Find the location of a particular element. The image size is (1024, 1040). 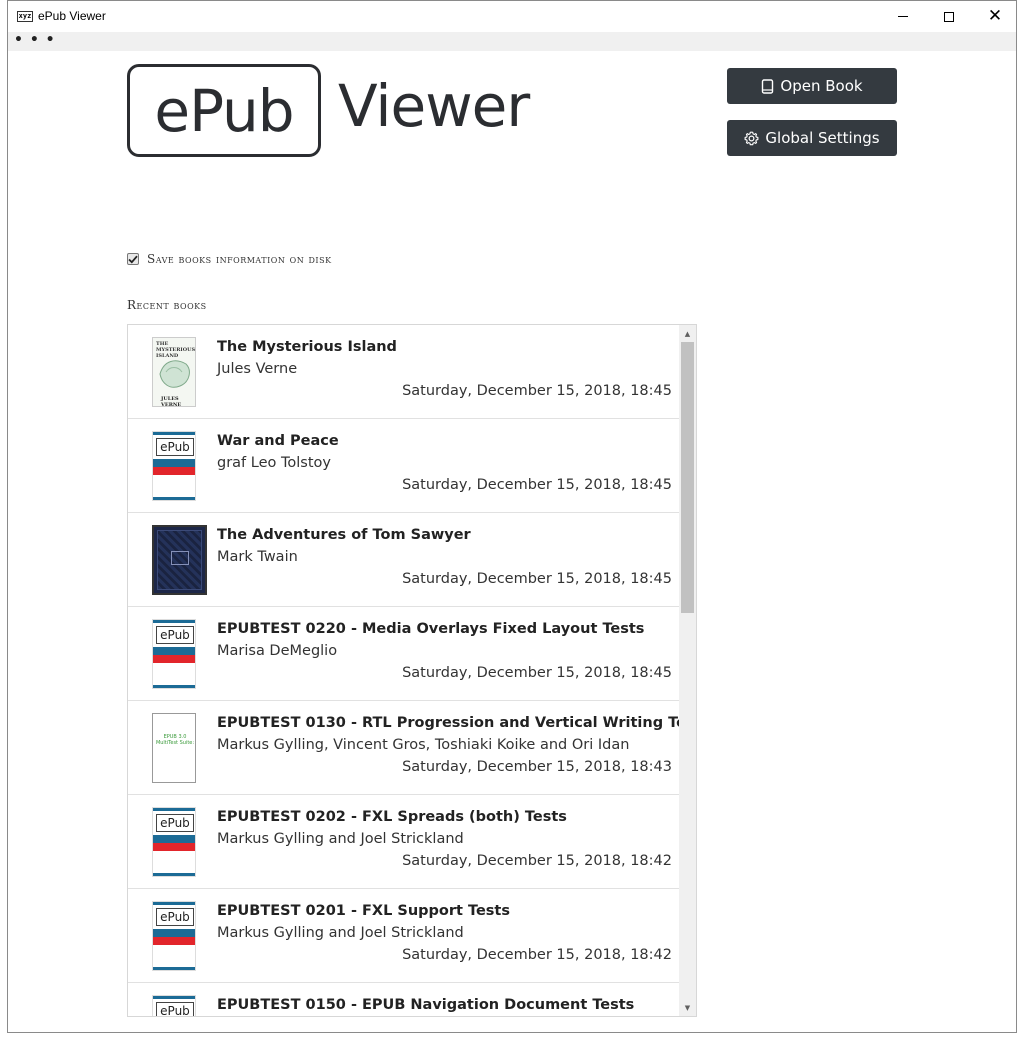

book-author: graf Leo Tolstoy is located at coordinates (274, 463).